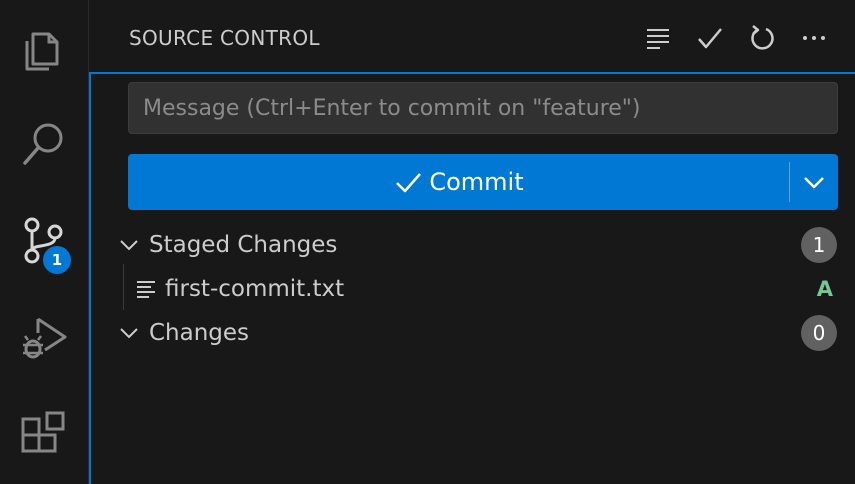 The image size is (855, 484). Describe the element at coordinates (42, 51) in the screenshot. I see `files-icon` at that location.